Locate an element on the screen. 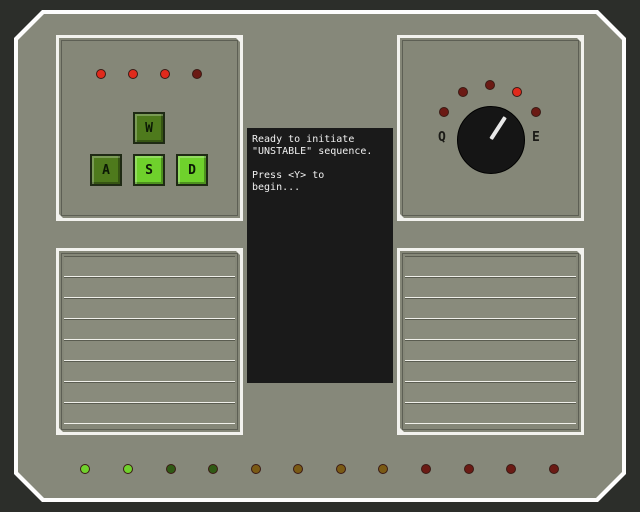 This screenshot has height=512, width=640. knob-pointer is located at coordinates (498, 128).